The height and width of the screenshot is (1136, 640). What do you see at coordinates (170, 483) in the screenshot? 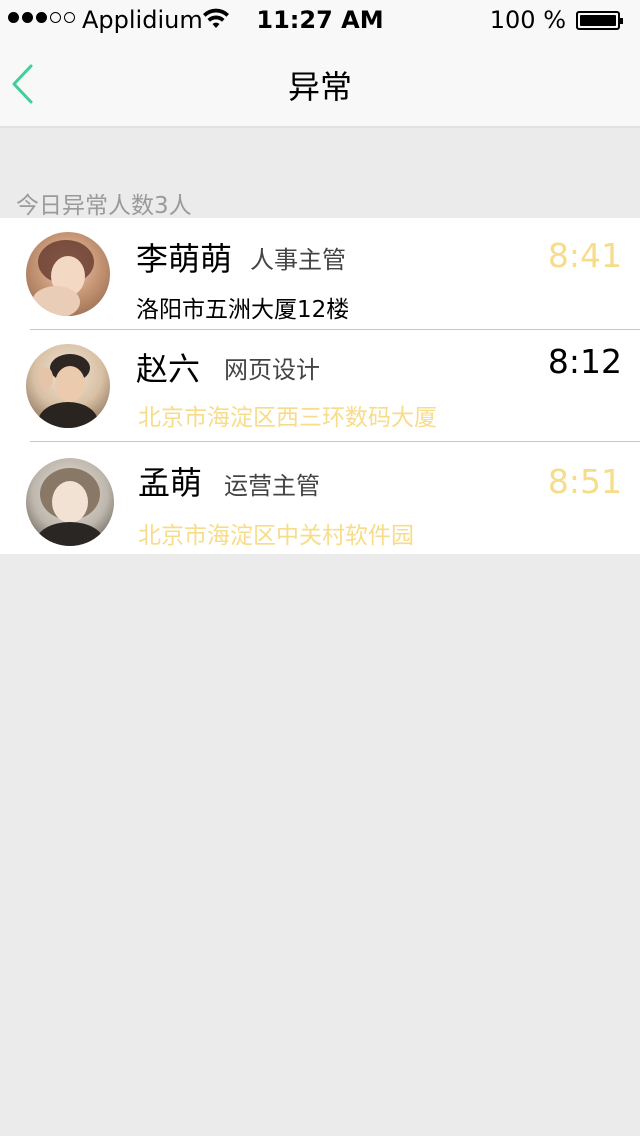
I see `employee-name: 孟萌` at bounding box center [170, 483].